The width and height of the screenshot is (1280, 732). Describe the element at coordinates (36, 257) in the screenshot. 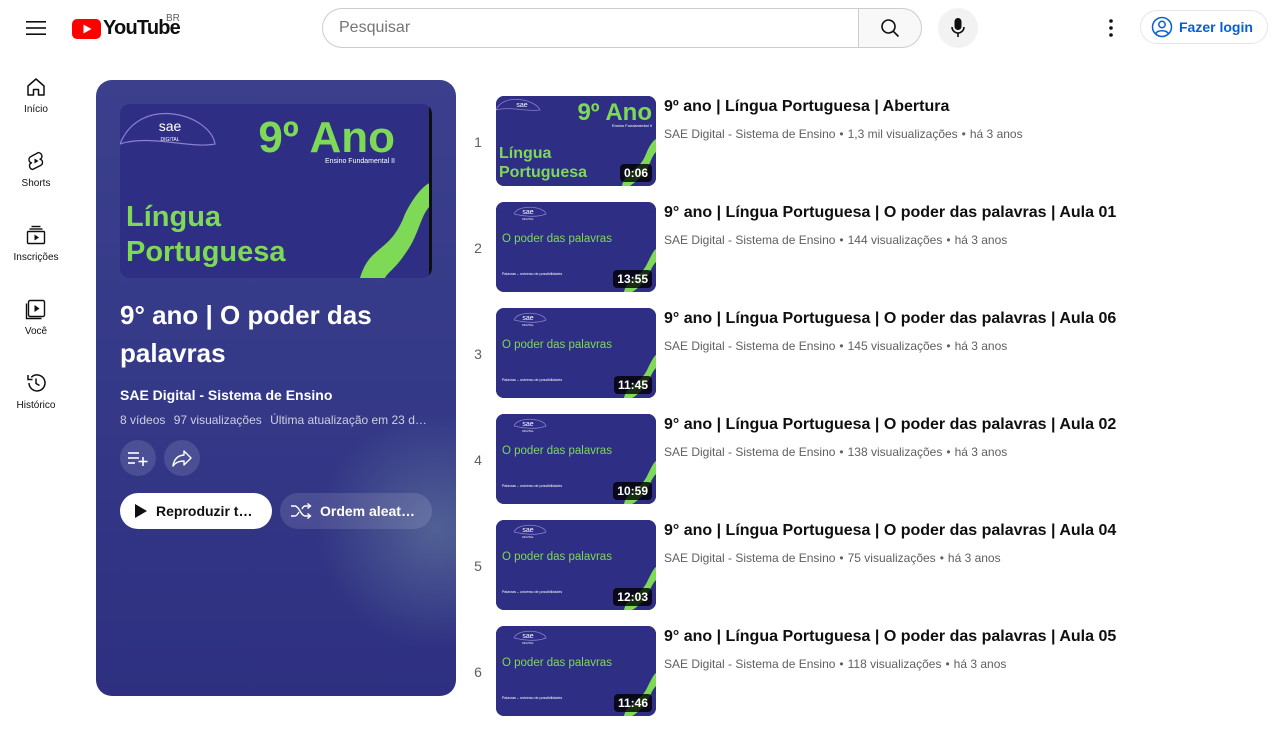

I see `sidebar-item-label: Inscrições` at that location.